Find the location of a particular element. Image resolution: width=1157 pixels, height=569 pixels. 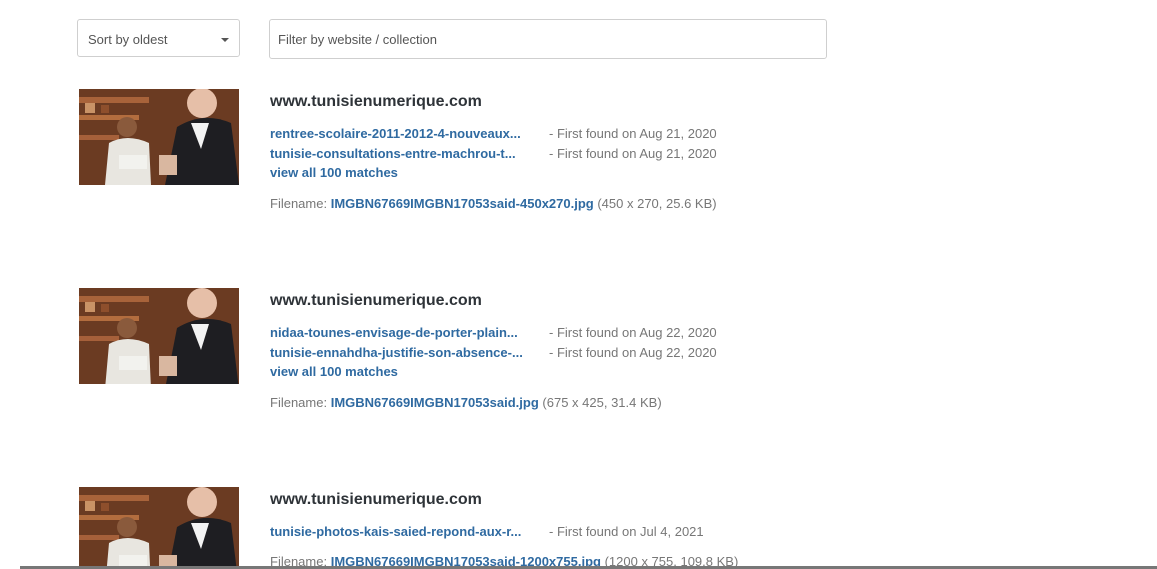

file-meta: (450 x 270, 25.6 KB) is located at coordinates (657, 203).